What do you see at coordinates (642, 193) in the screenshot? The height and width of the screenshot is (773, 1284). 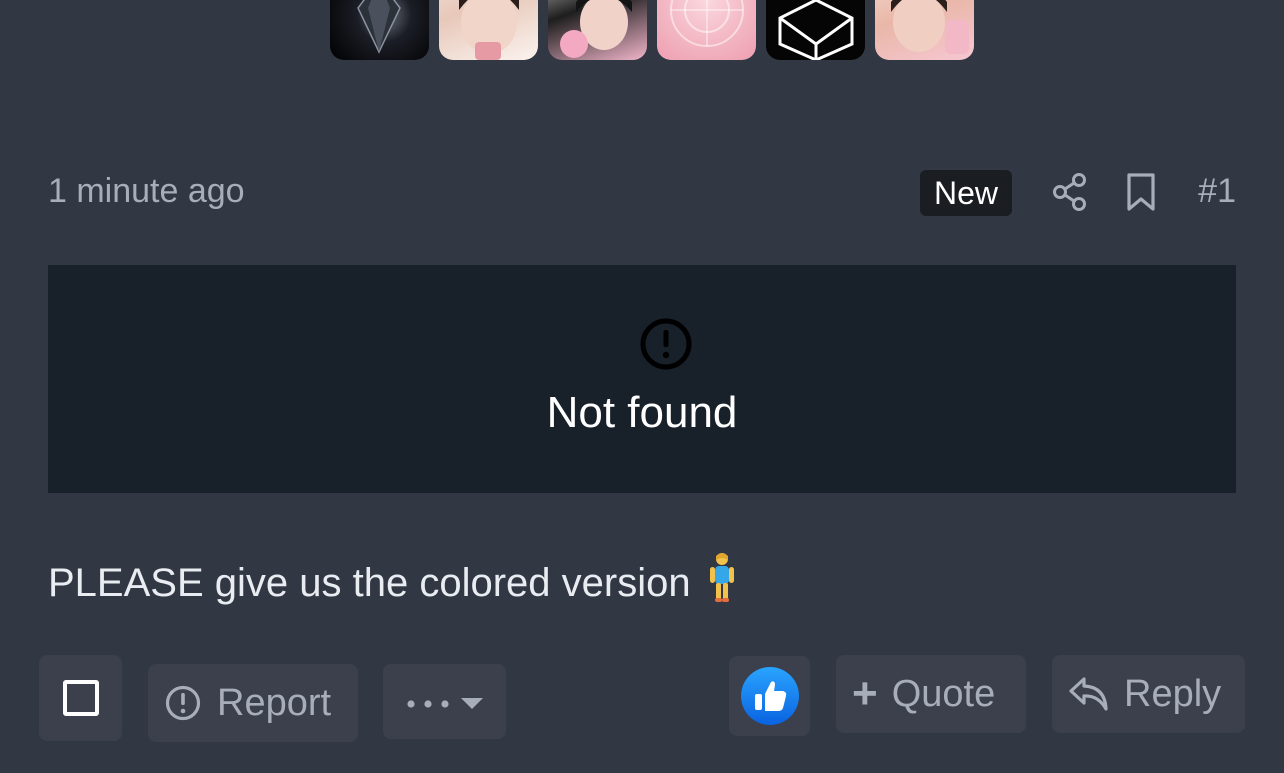 I see `post-meta: 1 minute ago New #1` at bounding box center [642, 193].